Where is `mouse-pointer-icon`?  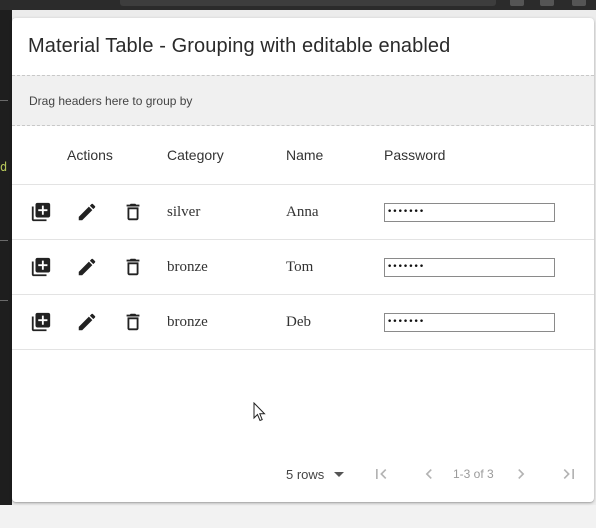
mouse-pointer-icon is located at coordinates (259, 412).